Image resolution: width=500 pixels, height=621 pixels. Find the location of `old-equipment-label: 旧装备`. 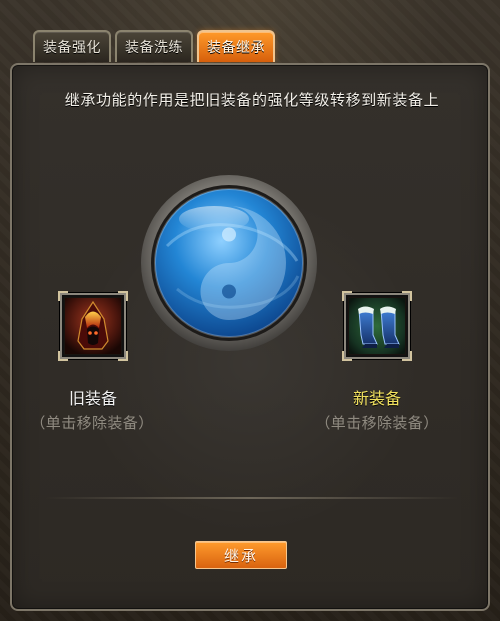

old-equipment-label: 旧装备 is located at coordinates (92, 398).